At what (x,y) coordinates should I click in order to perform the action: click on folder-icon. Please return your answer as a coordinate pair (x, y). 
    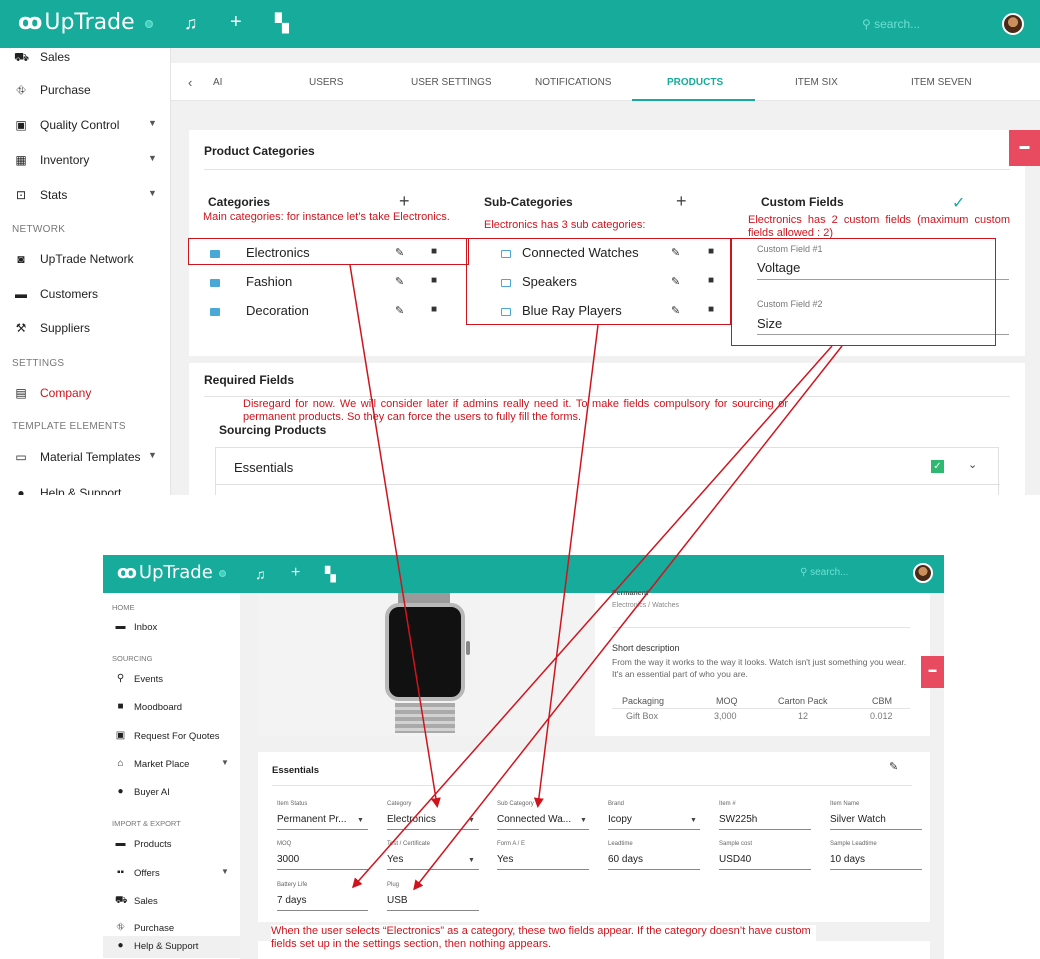
    Looking at the image, I should click on (215, 312).